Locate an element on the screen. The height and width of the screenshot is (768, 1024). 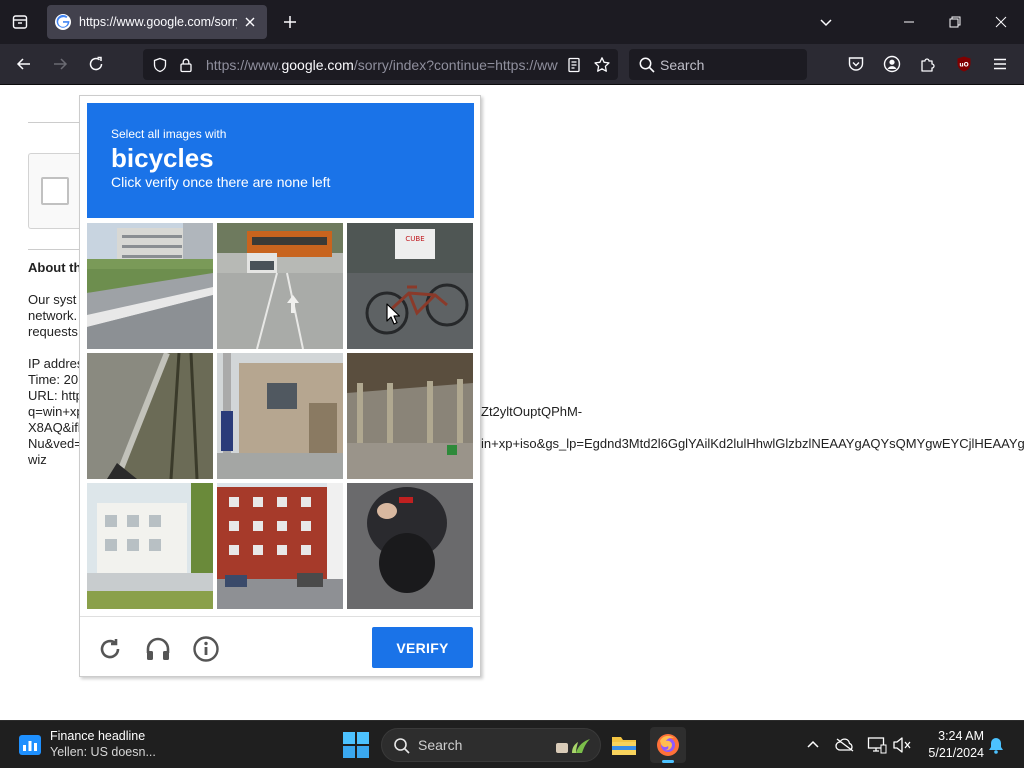
chevron-down-icon is located at coordinates (826, 22).